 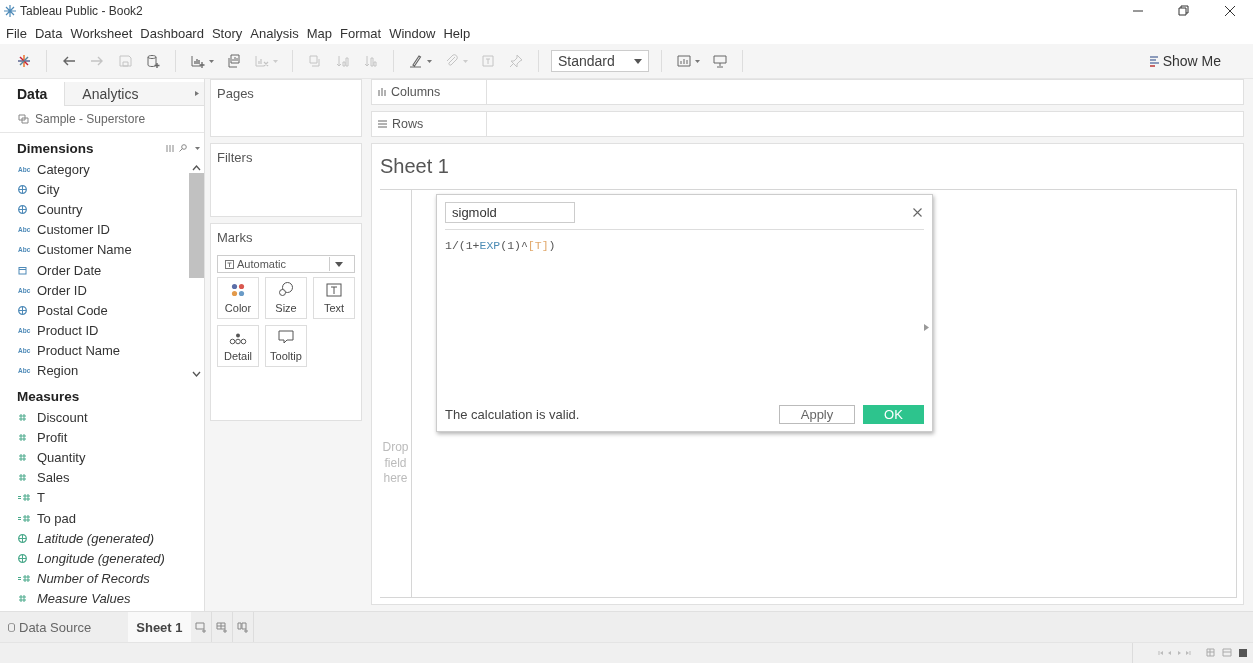 What do you see at coordinates (10, 11) in the screenshot?
I see `app-logo-icon` at bounding box center [10, 11].